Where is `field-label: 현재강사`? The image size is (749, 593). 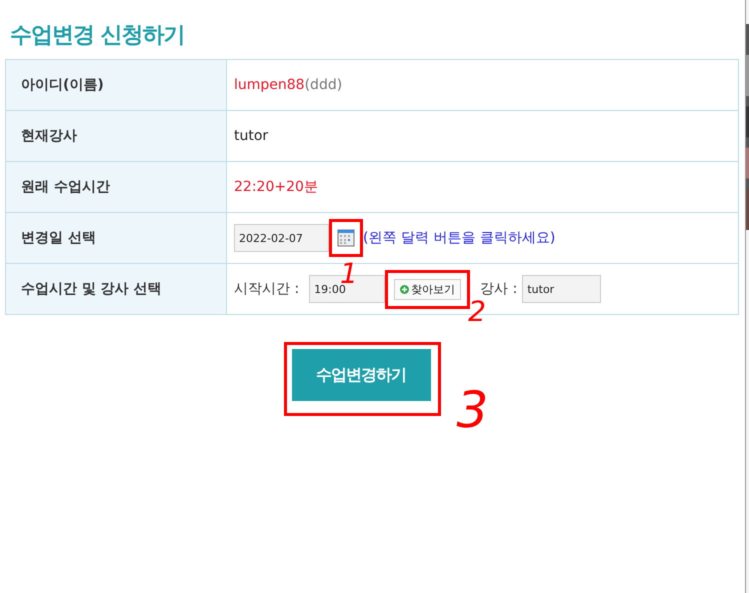 field-label: 현재강사 is located at coordinates (49, 136).